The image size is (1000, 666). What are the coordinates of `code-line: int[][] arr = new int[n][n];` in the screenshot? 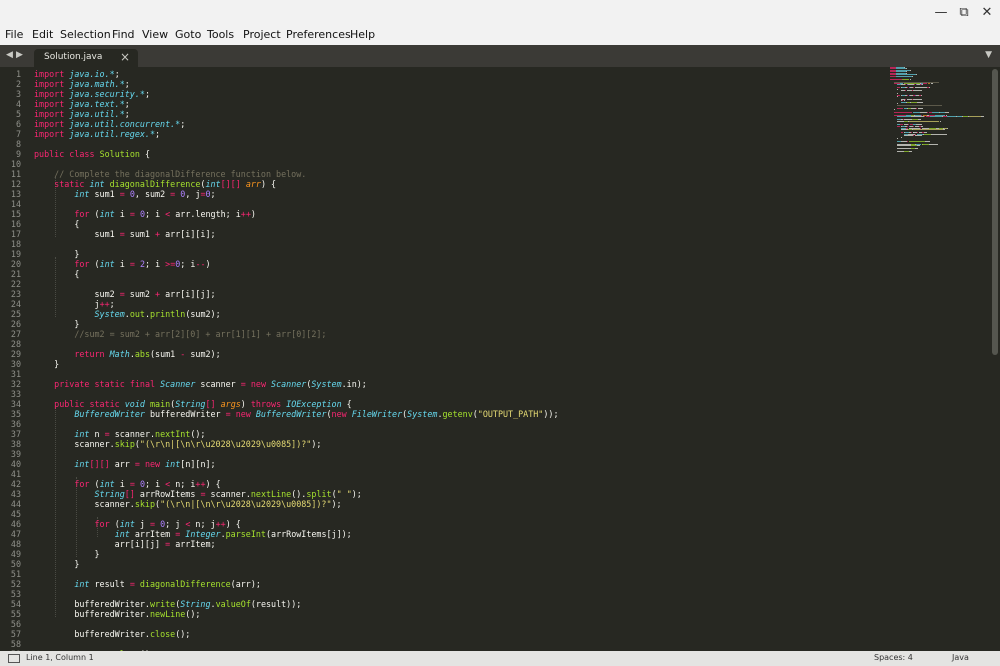 It's located at (124, 464).